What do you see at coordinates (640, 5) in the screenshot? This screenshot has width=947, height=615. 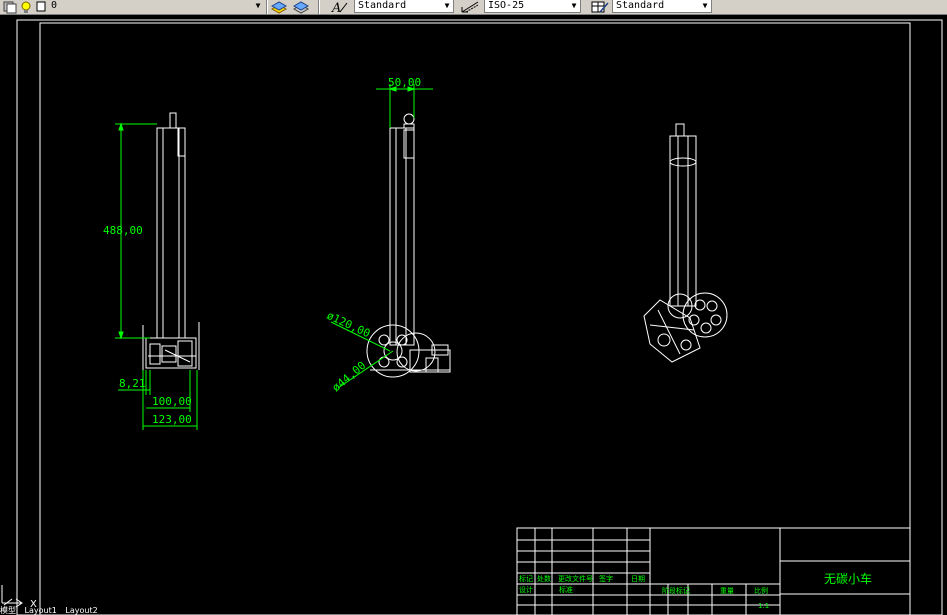 I see `table-style-value: Standard` at bounding box center [640, 5].